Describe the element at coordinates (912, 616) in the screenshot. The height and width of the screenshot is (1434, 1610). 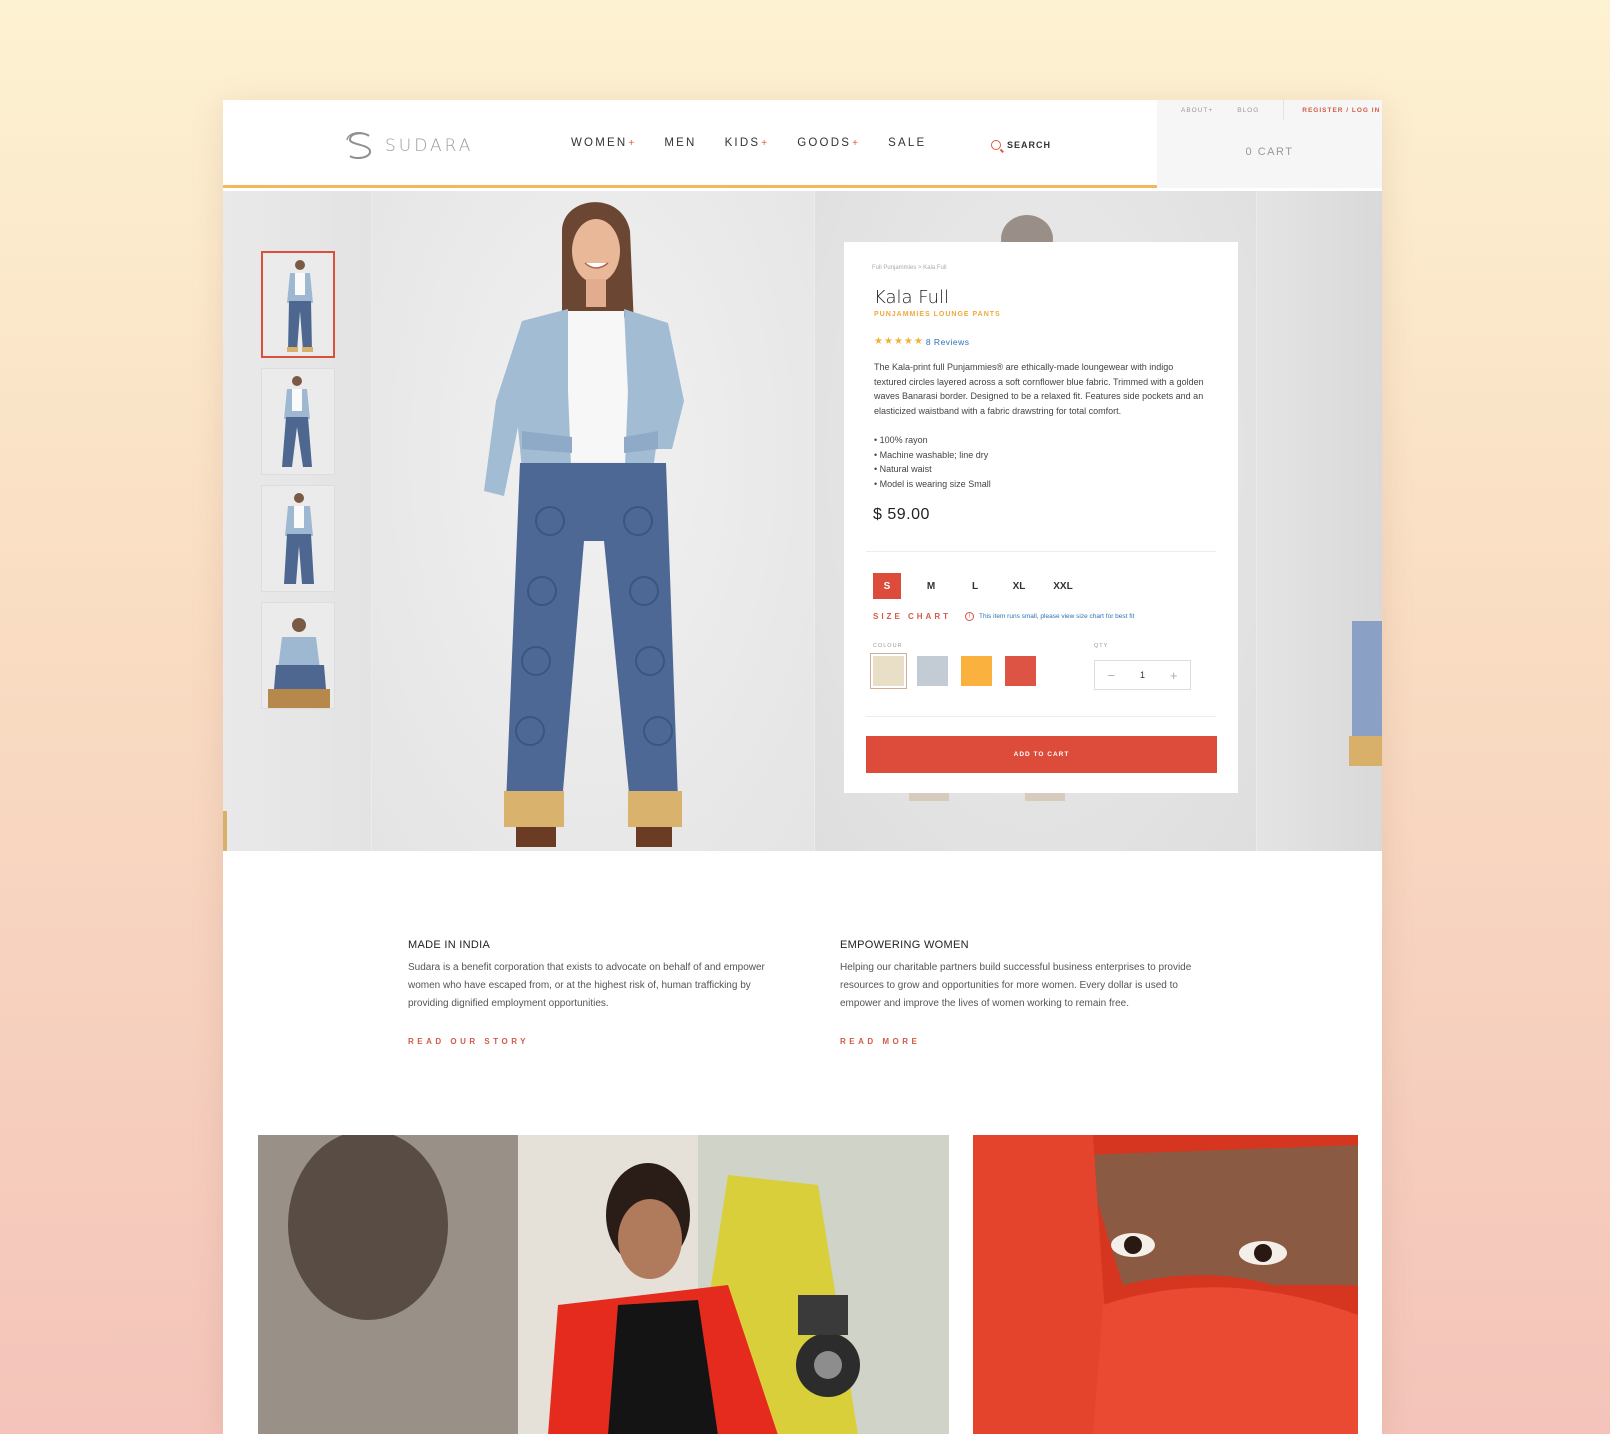
I see `size-chart-link: SIZE CHART` at that location.